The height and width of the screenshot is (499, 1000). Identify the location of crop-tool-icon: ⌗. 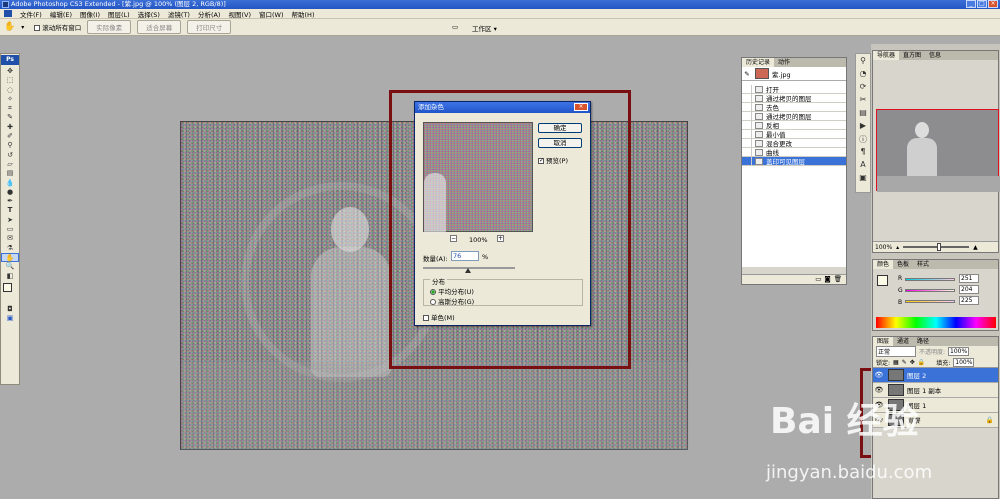
(10, 108).